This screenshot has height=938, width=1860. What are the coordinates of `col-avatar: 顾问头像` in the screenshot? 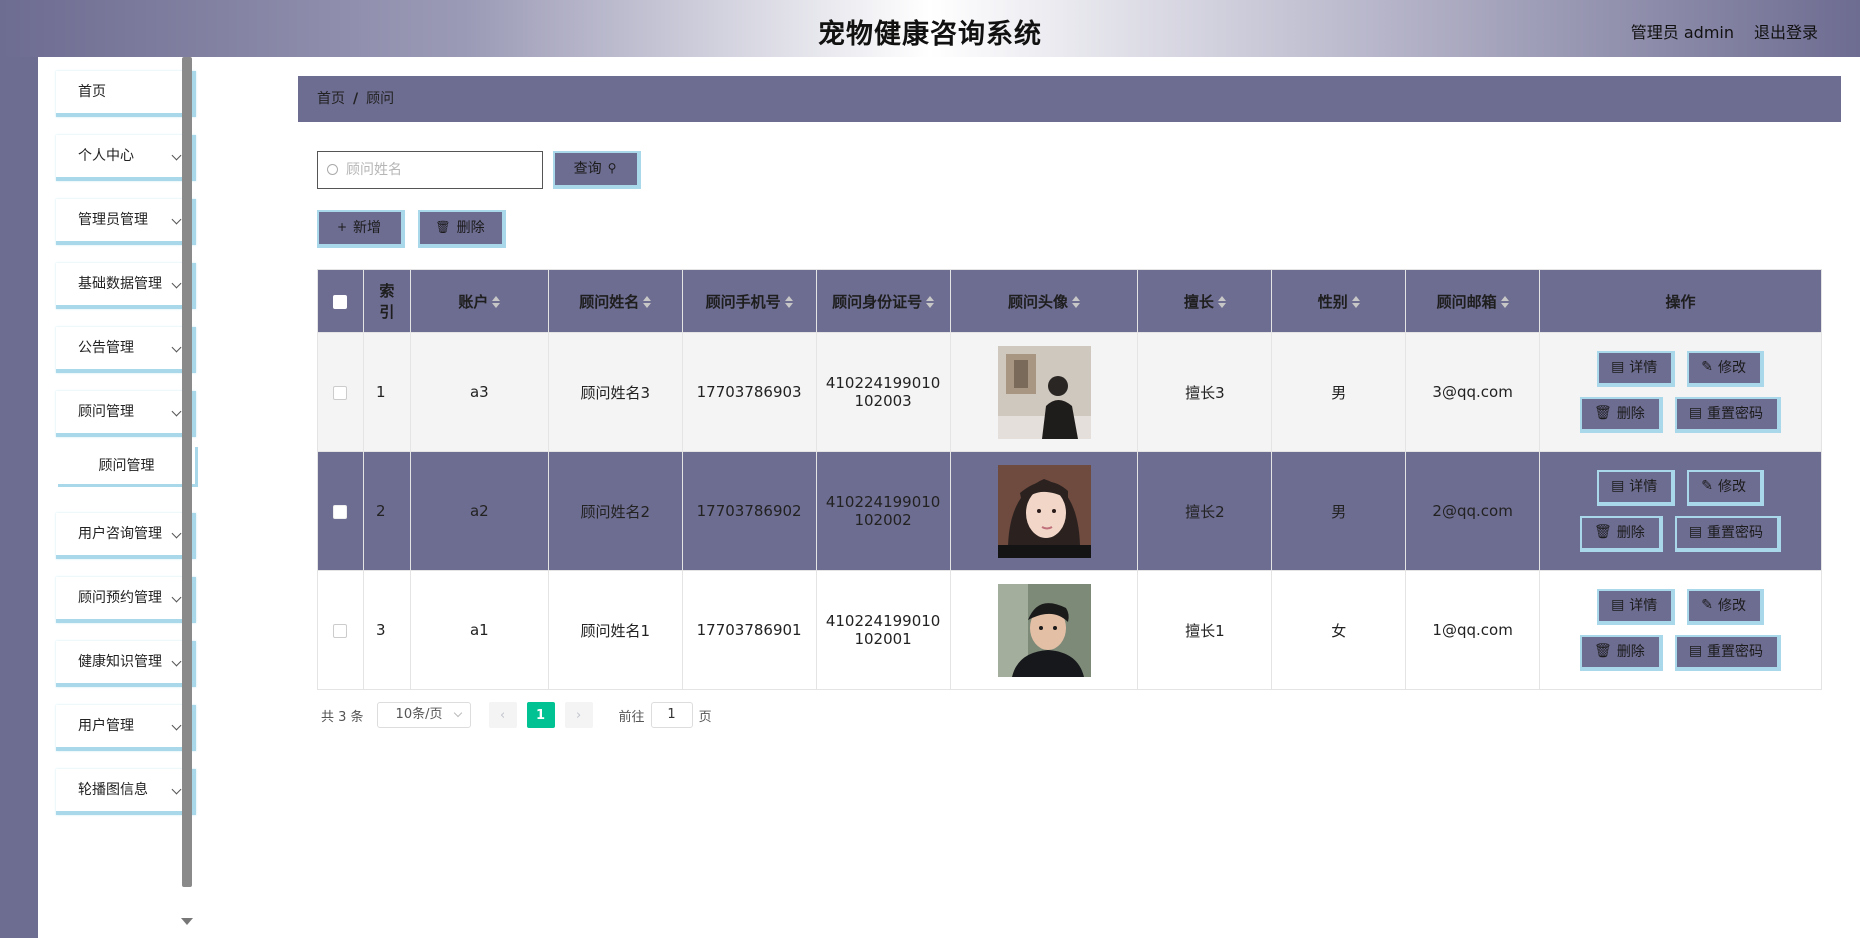 It's located at (1044, 301).